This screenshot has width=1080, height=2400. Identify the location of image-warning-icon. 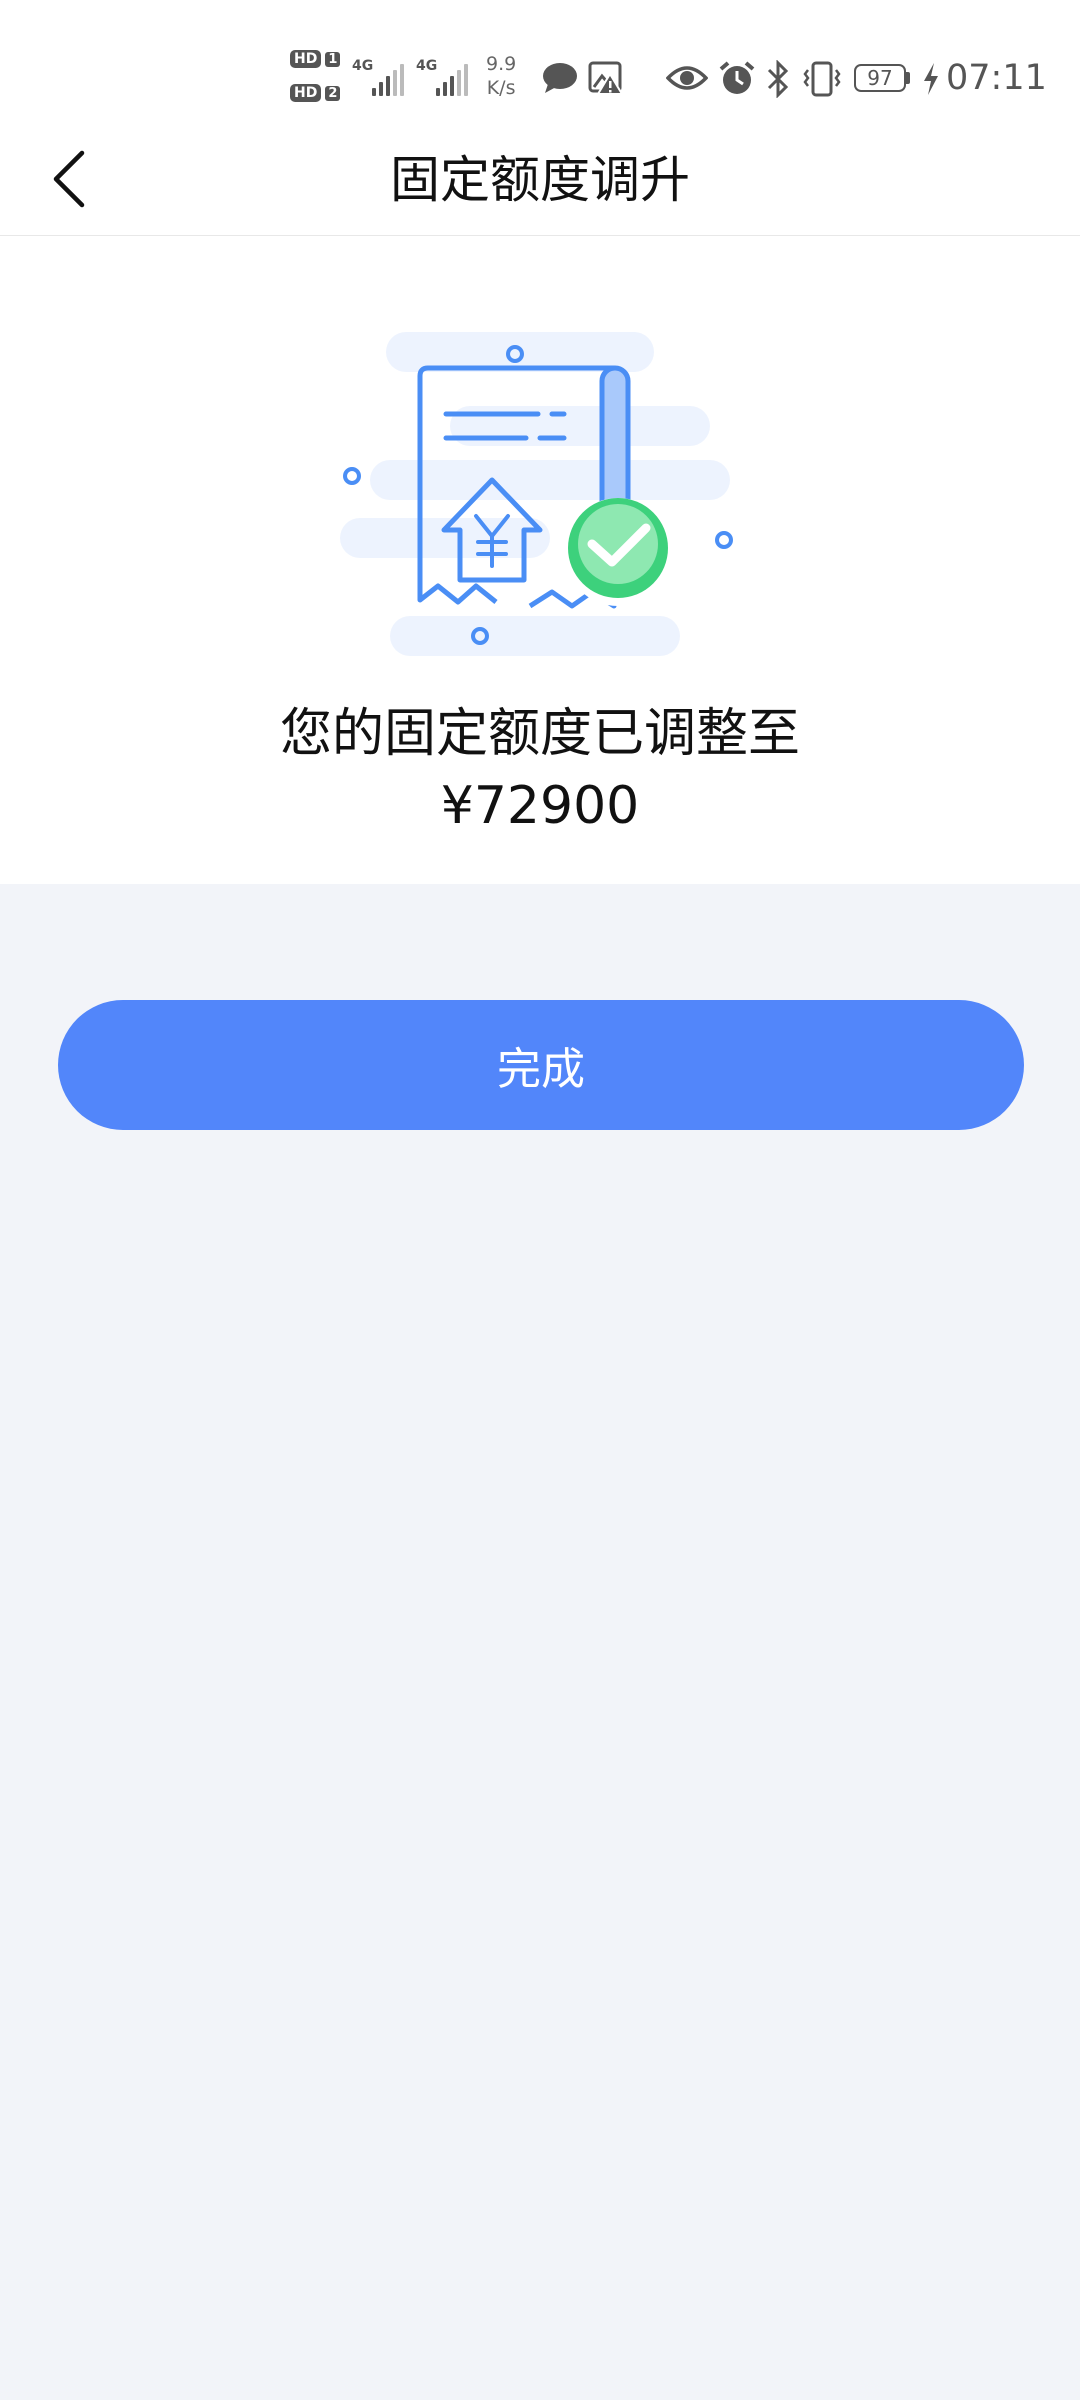
(606, 78).